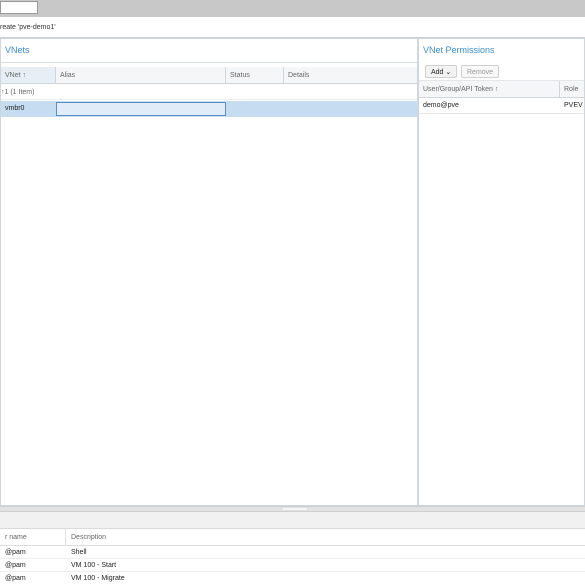  I want to click on task-log-tabstrip, so click(292, 520).